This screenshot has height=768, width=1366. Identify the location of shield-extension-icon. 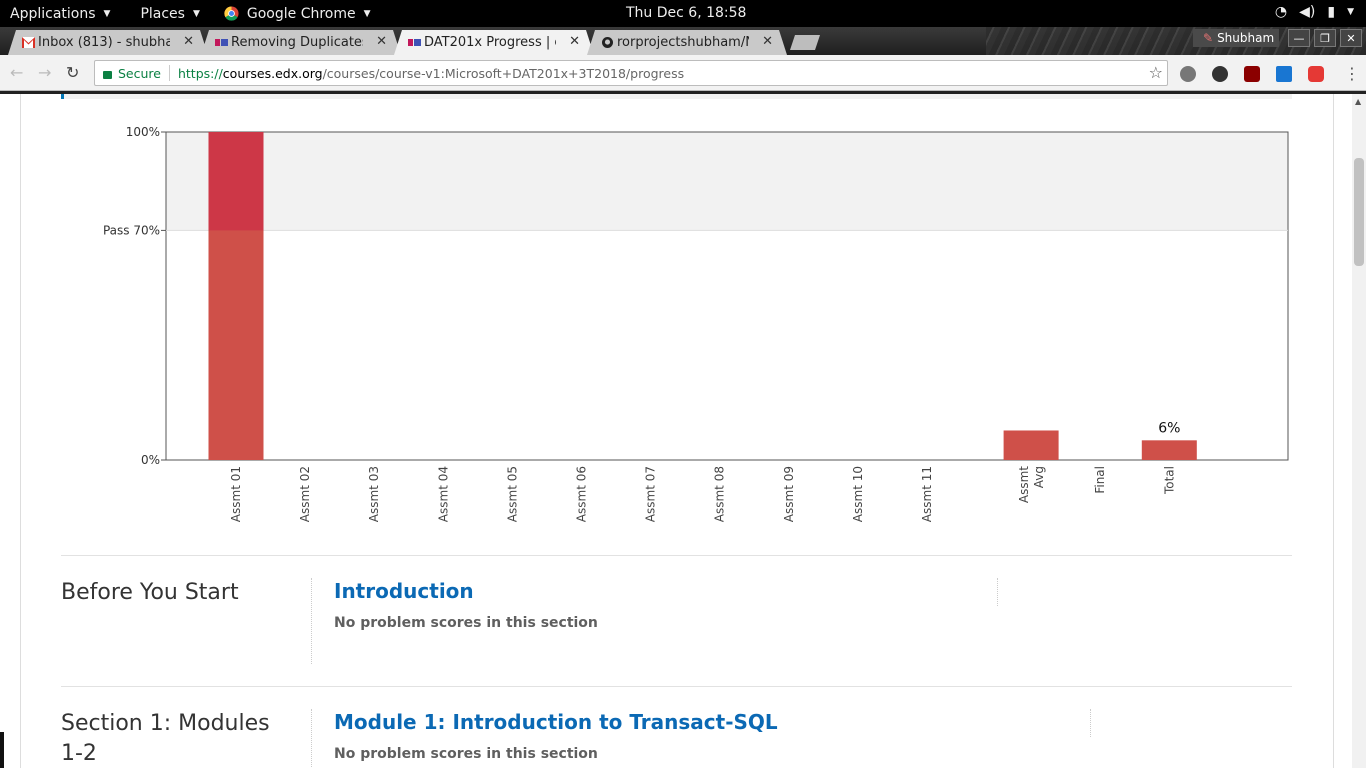
(1316, 74).